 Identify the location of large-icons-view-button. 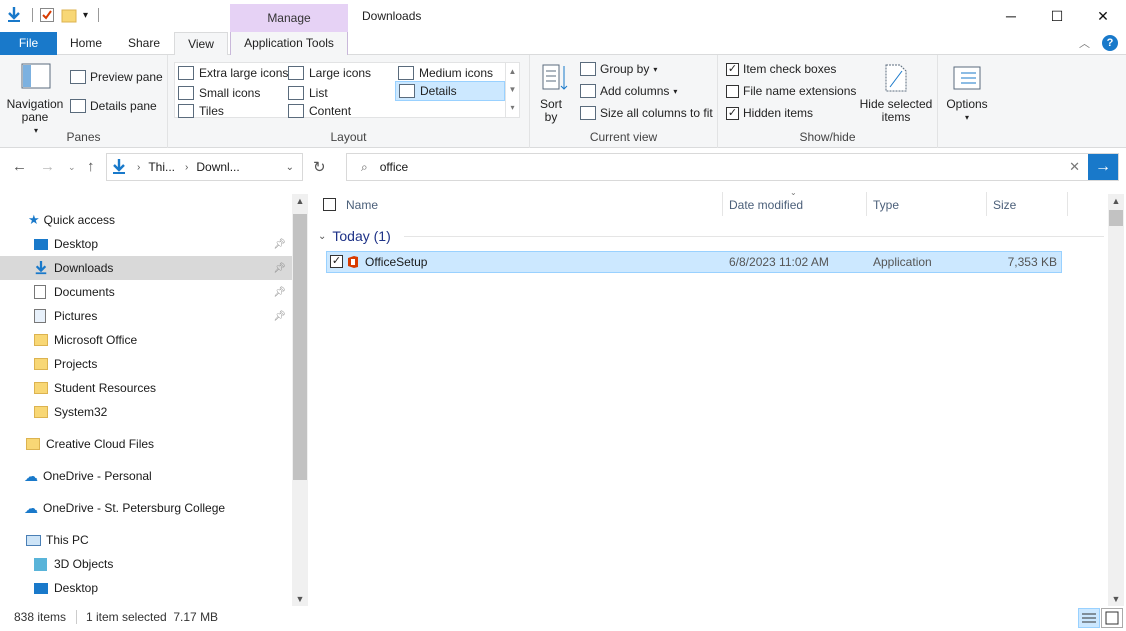
(1112, 618).